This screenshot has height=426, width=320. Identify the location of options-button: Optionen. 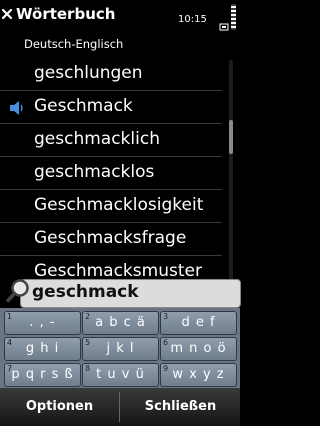
(59, 407).